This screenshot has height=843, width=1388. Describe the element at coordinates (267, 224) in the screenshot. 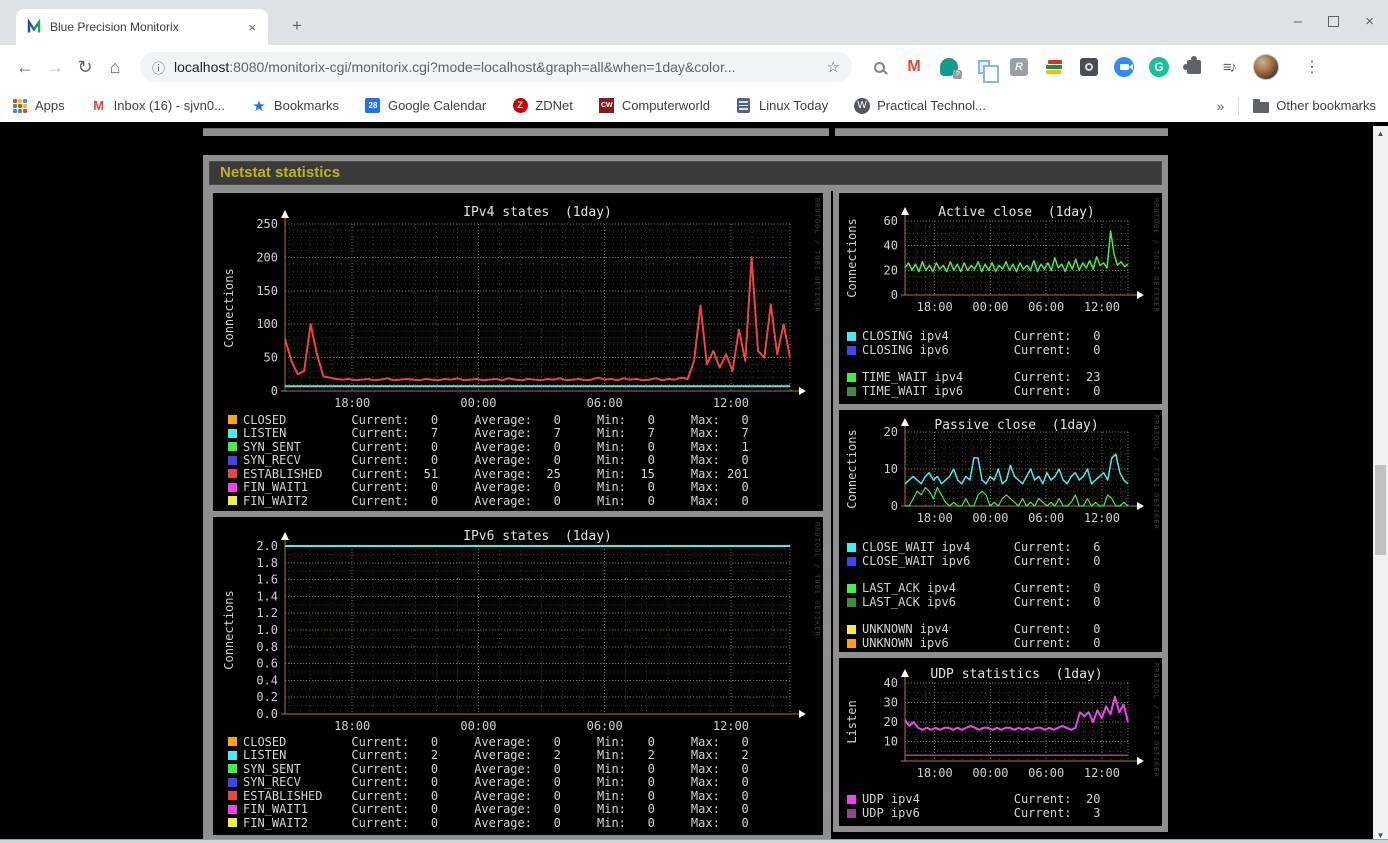

I see `svg-text: 250` at that location.